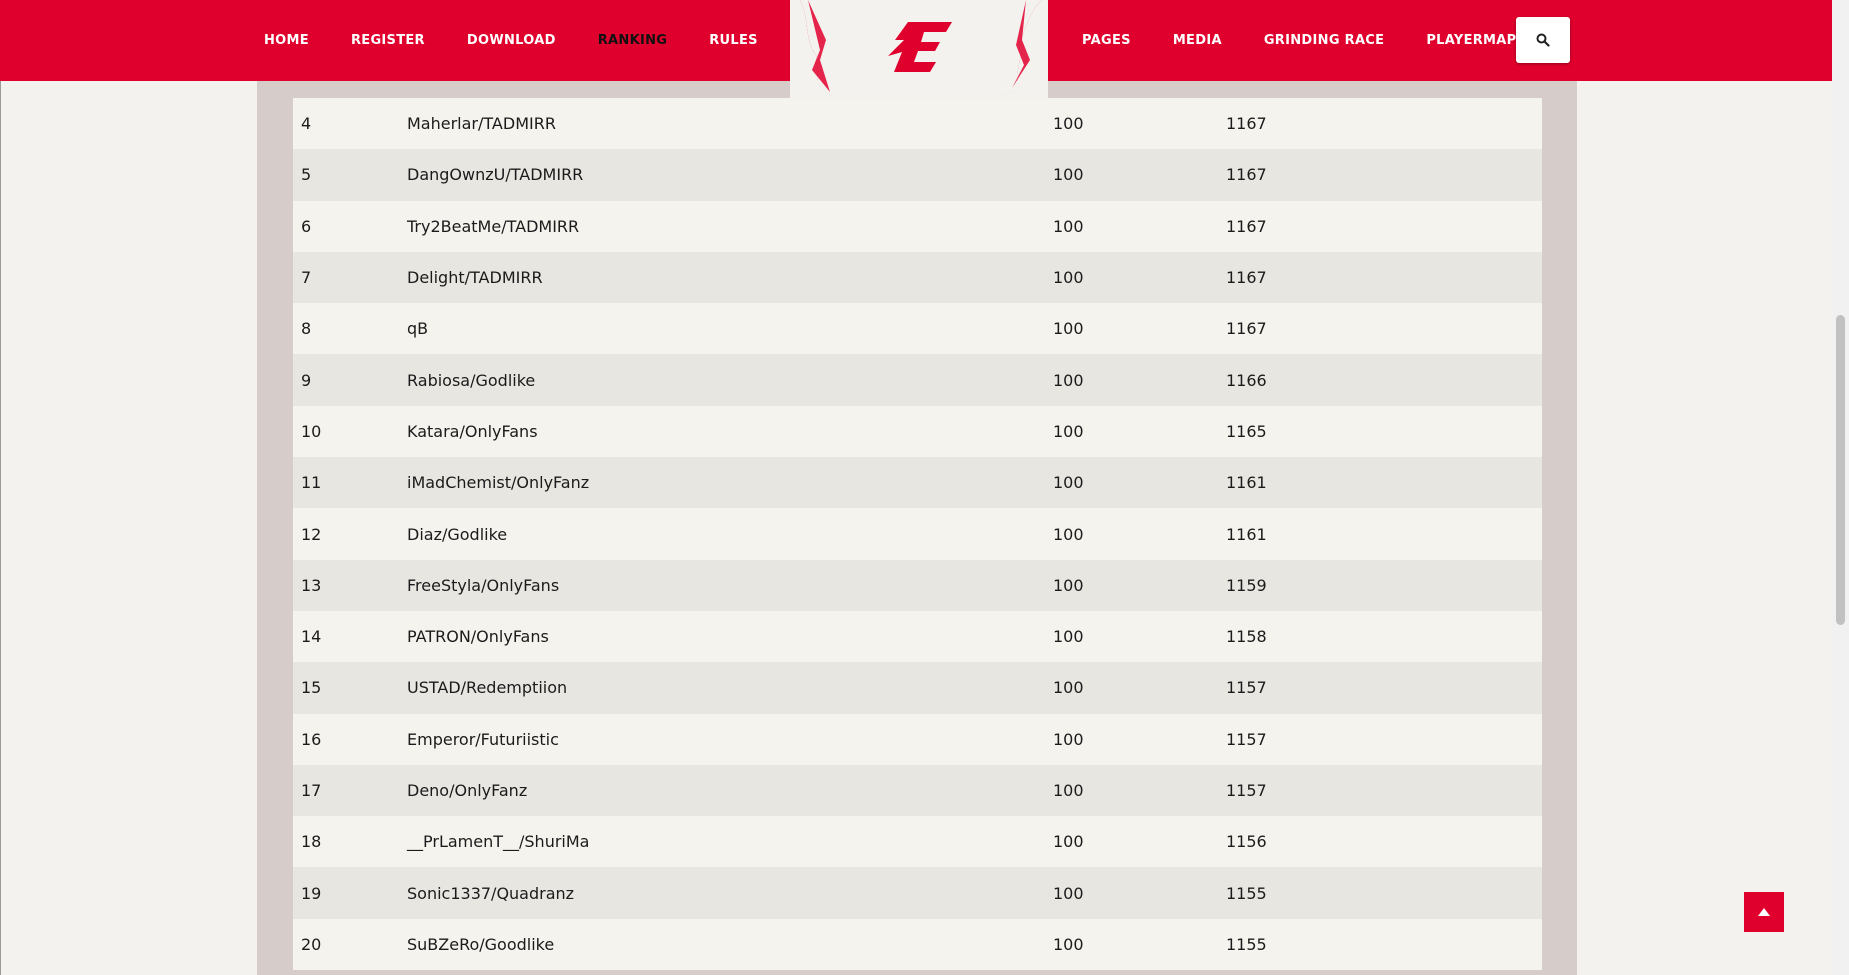 This screenshot has width=1849, height=975. Describe the element at coordinates (917, 790) in the screenshot. I see `table-row: 17 Deno/OnlyFanz 100 1157` at that location.